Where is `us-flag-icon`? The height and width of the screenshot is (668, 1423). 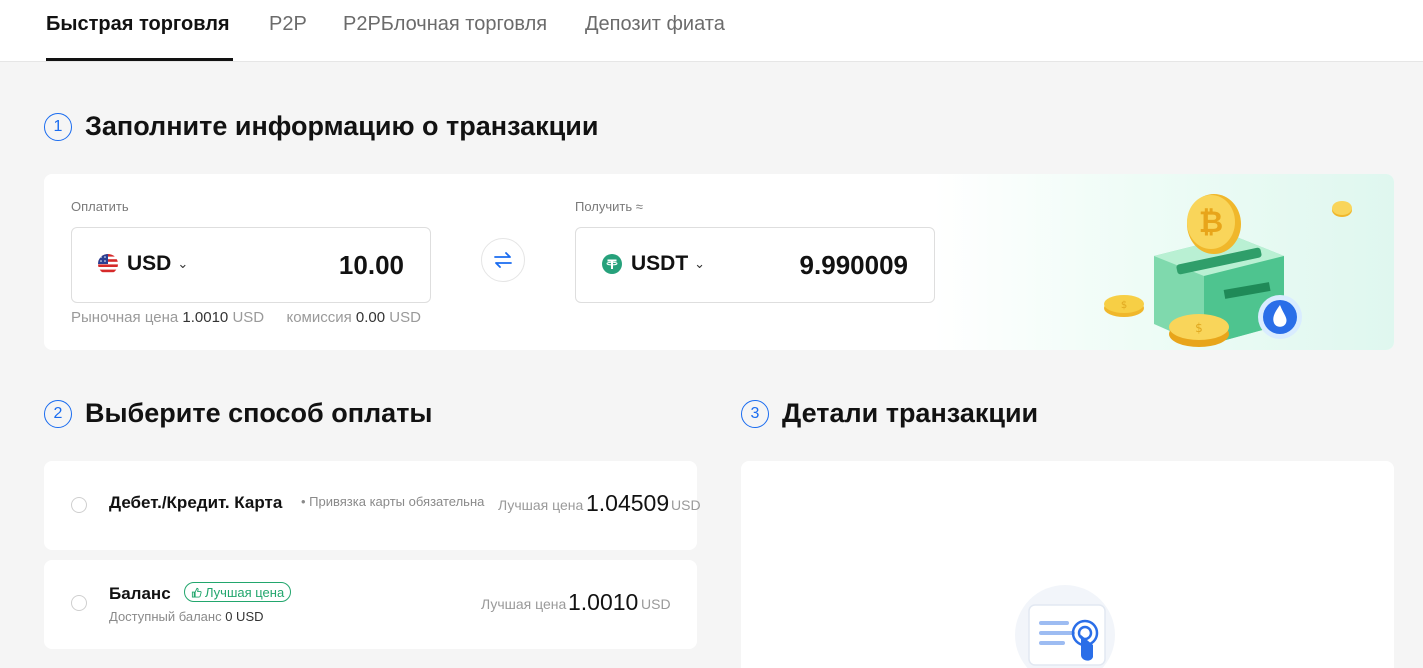
us-flag-icon is located at coordinates (108, 264).